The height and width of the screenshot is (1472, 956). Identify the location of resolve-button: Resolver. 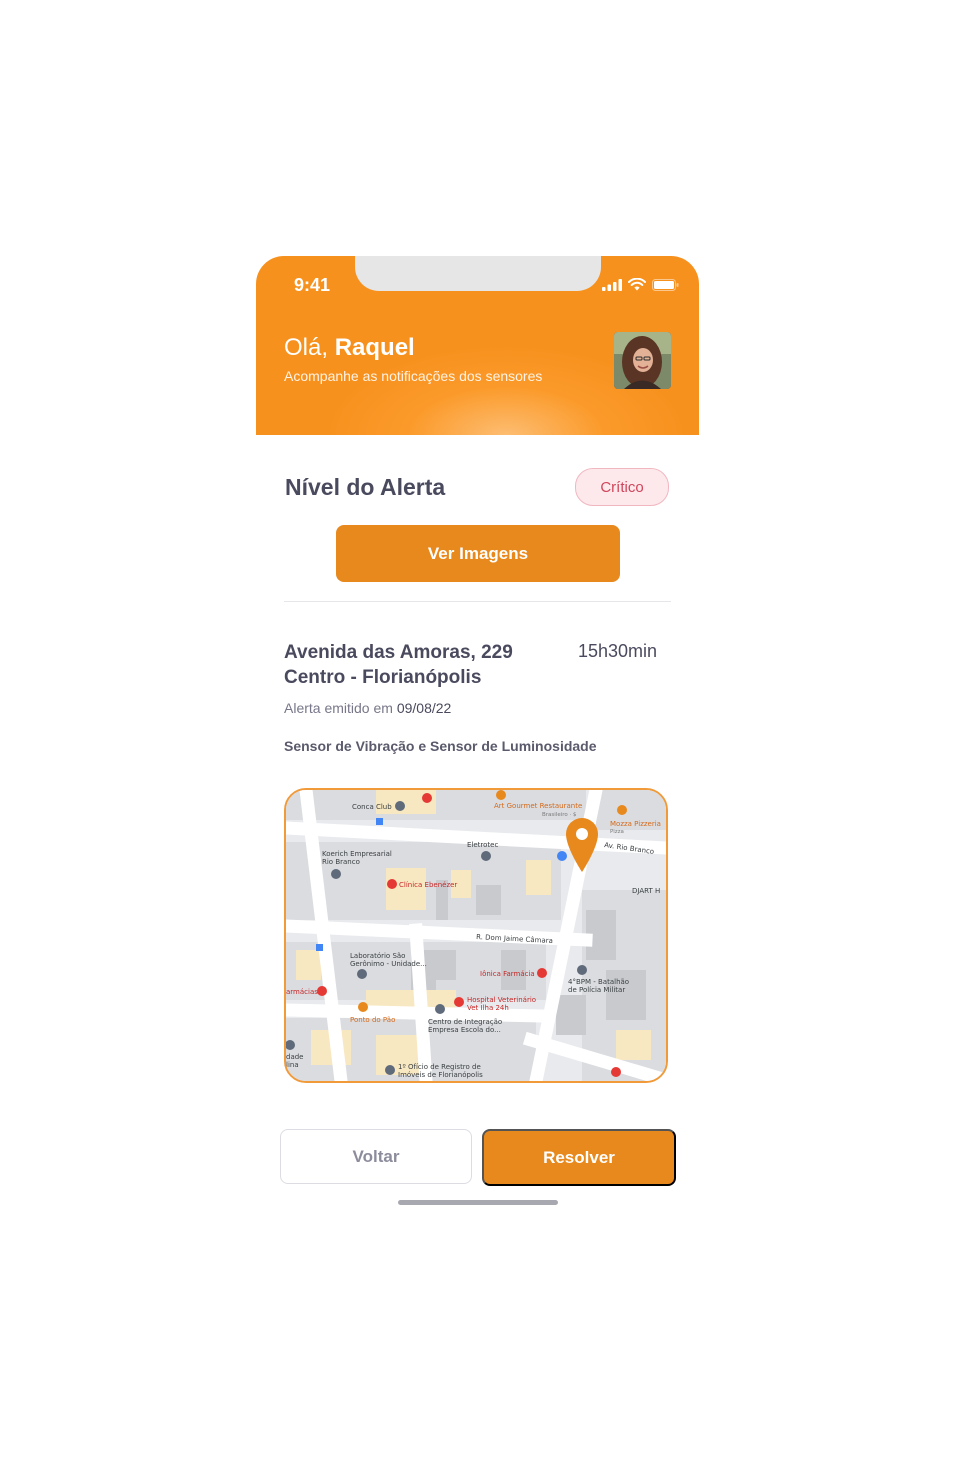
(579, 1157).